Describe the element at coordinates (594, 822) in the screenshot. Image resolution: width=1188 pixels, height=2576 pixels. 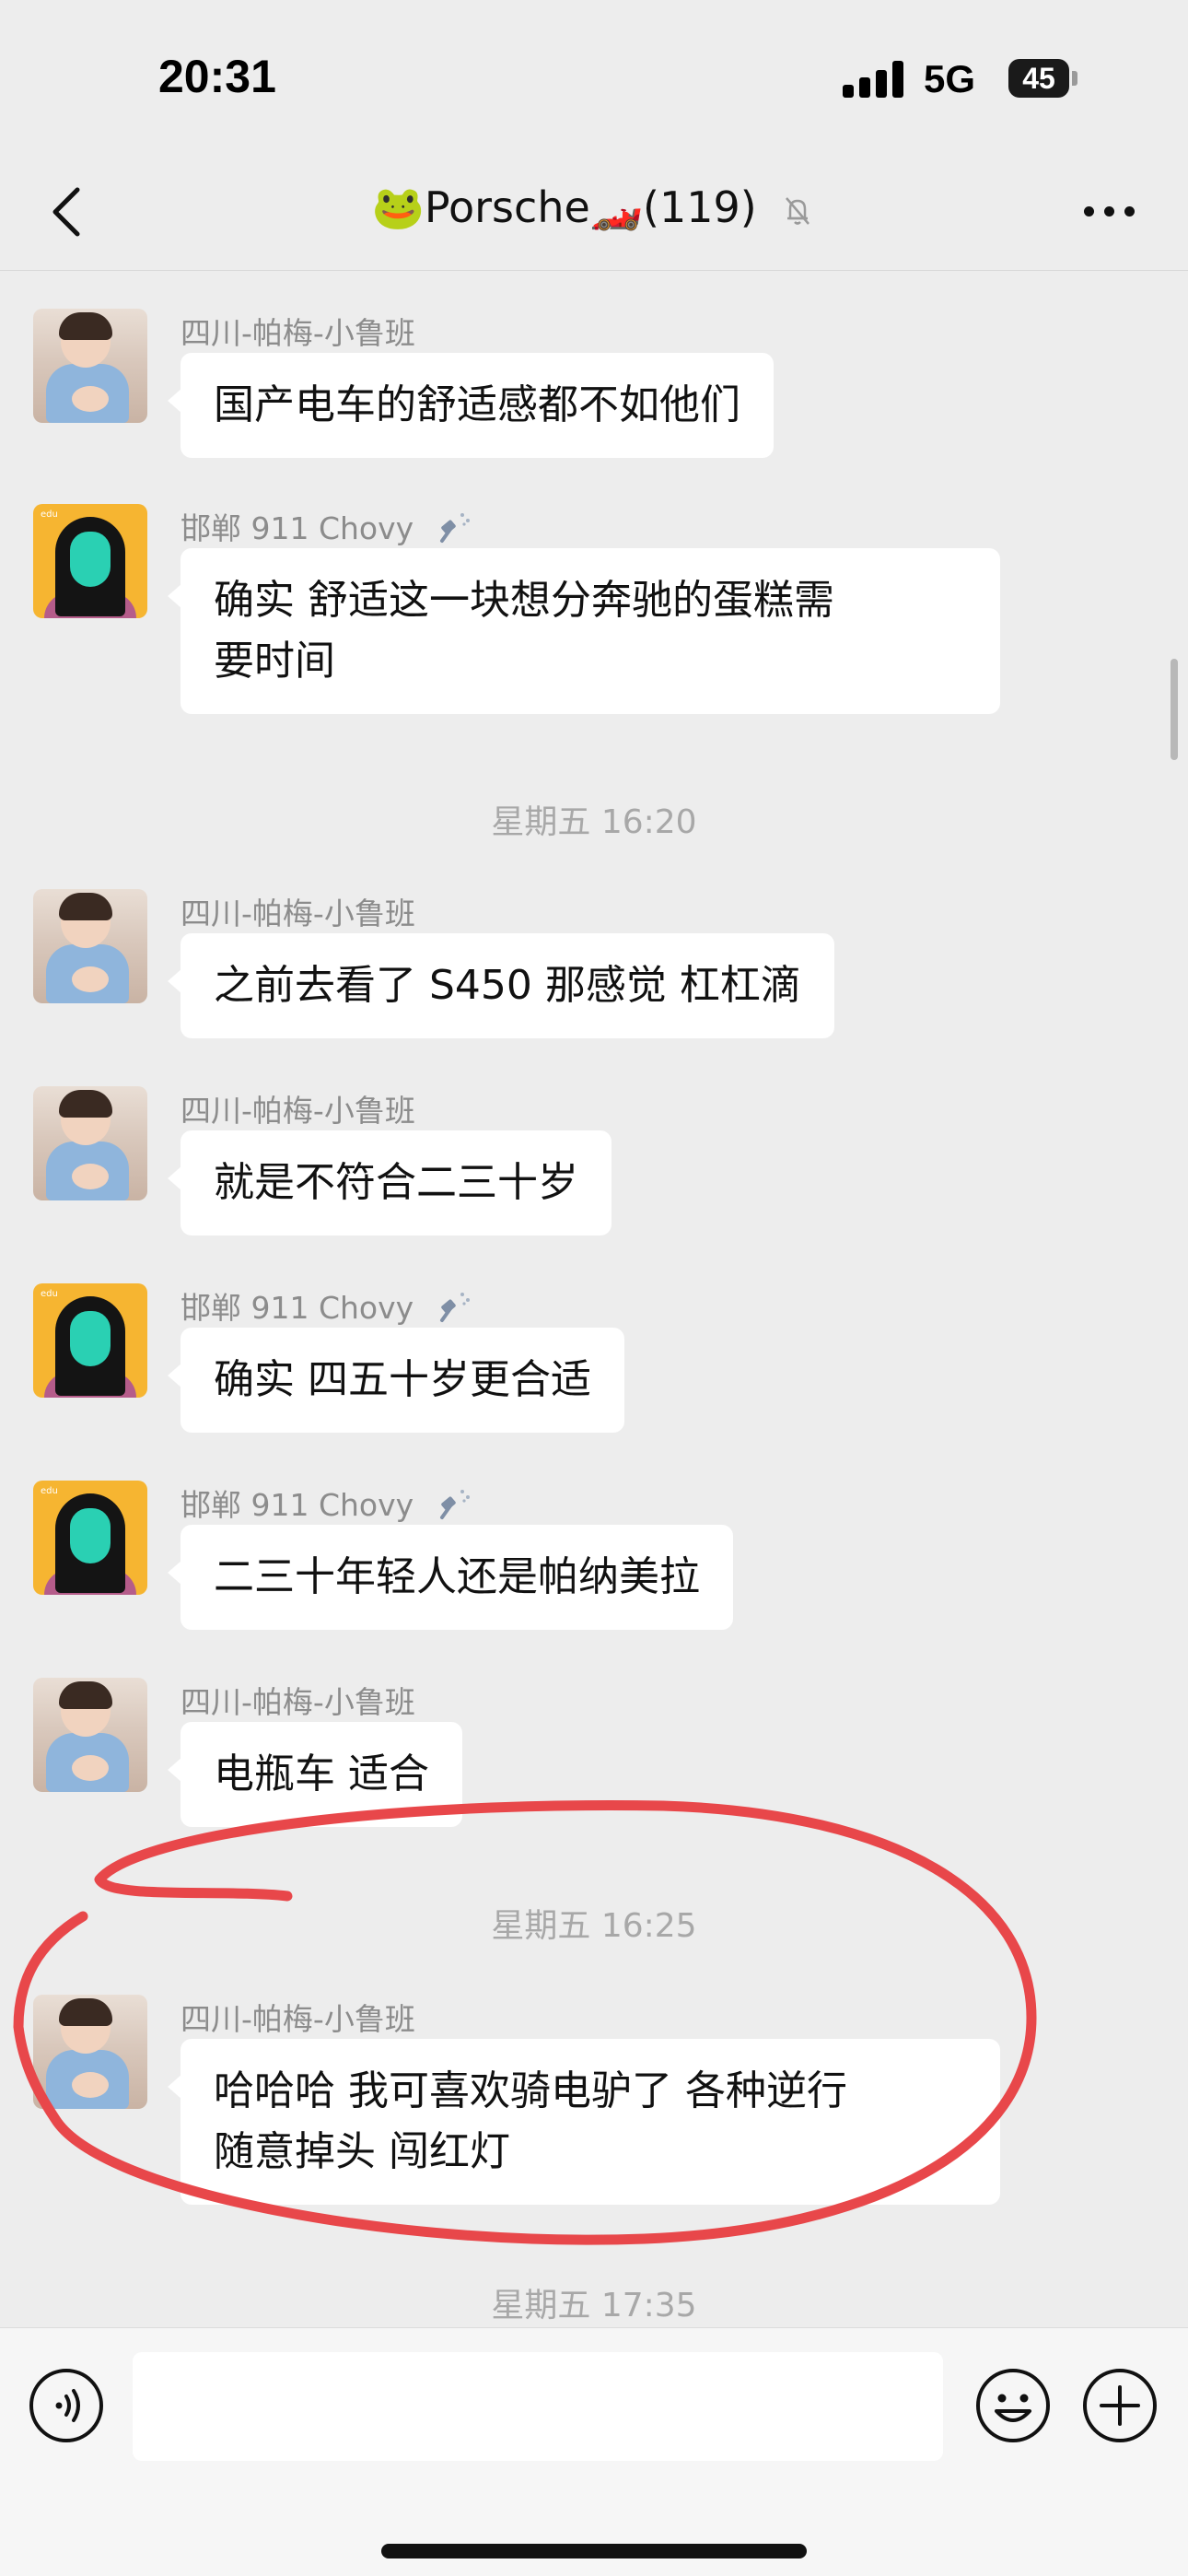
I see `timestamp: 星期五 16:20` at that location.